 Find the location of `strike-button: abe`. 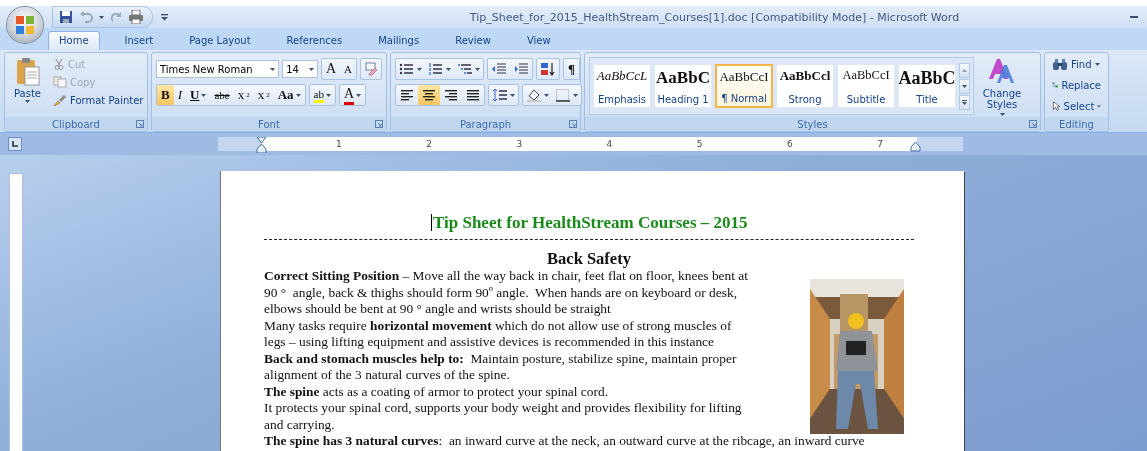

strike-button: abe is located at coordinates (222, 95).